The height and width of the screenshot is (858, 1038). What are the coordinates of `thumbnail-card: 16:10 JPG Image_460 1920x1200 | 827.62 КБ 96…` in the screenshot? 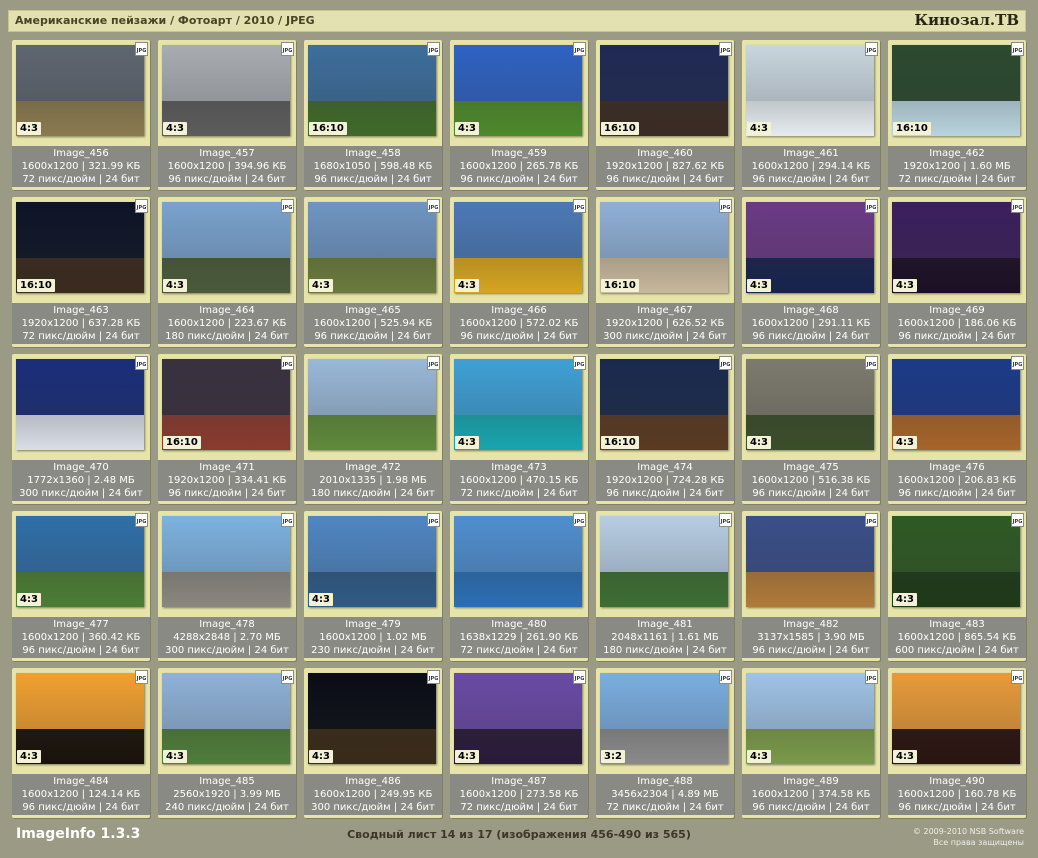 It's located at (665, 115).